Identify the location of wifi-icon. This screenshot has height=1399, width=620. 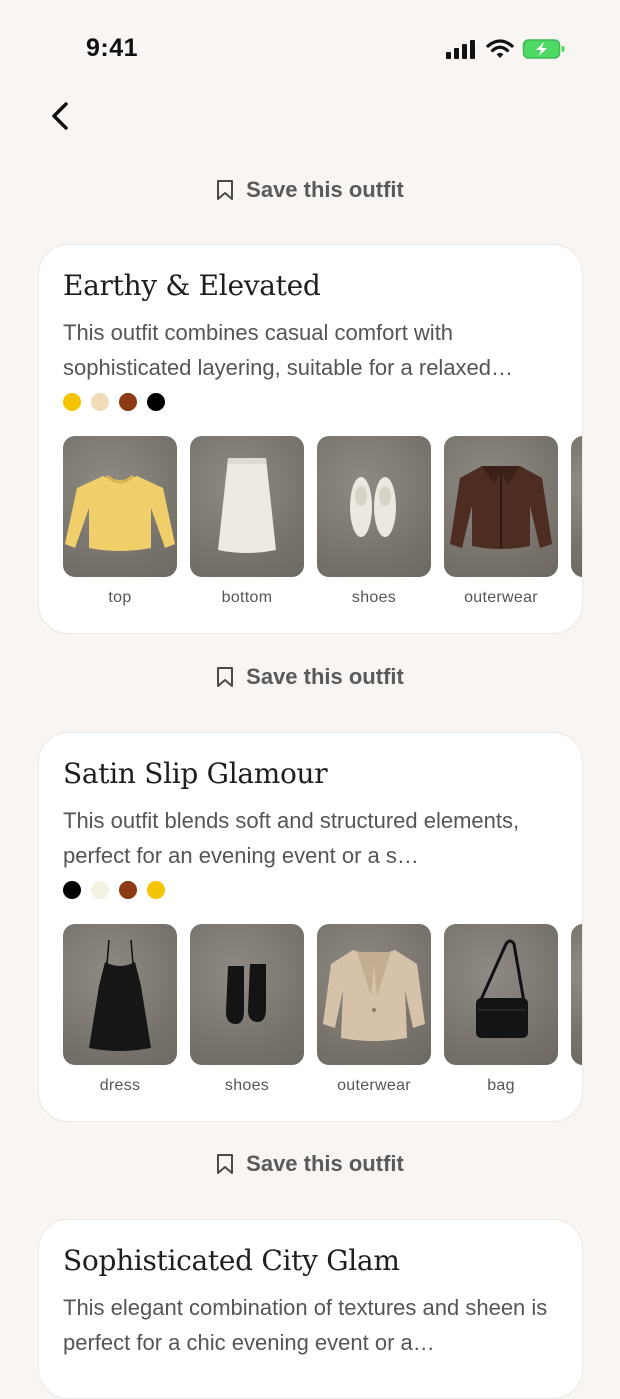
(500, 48).